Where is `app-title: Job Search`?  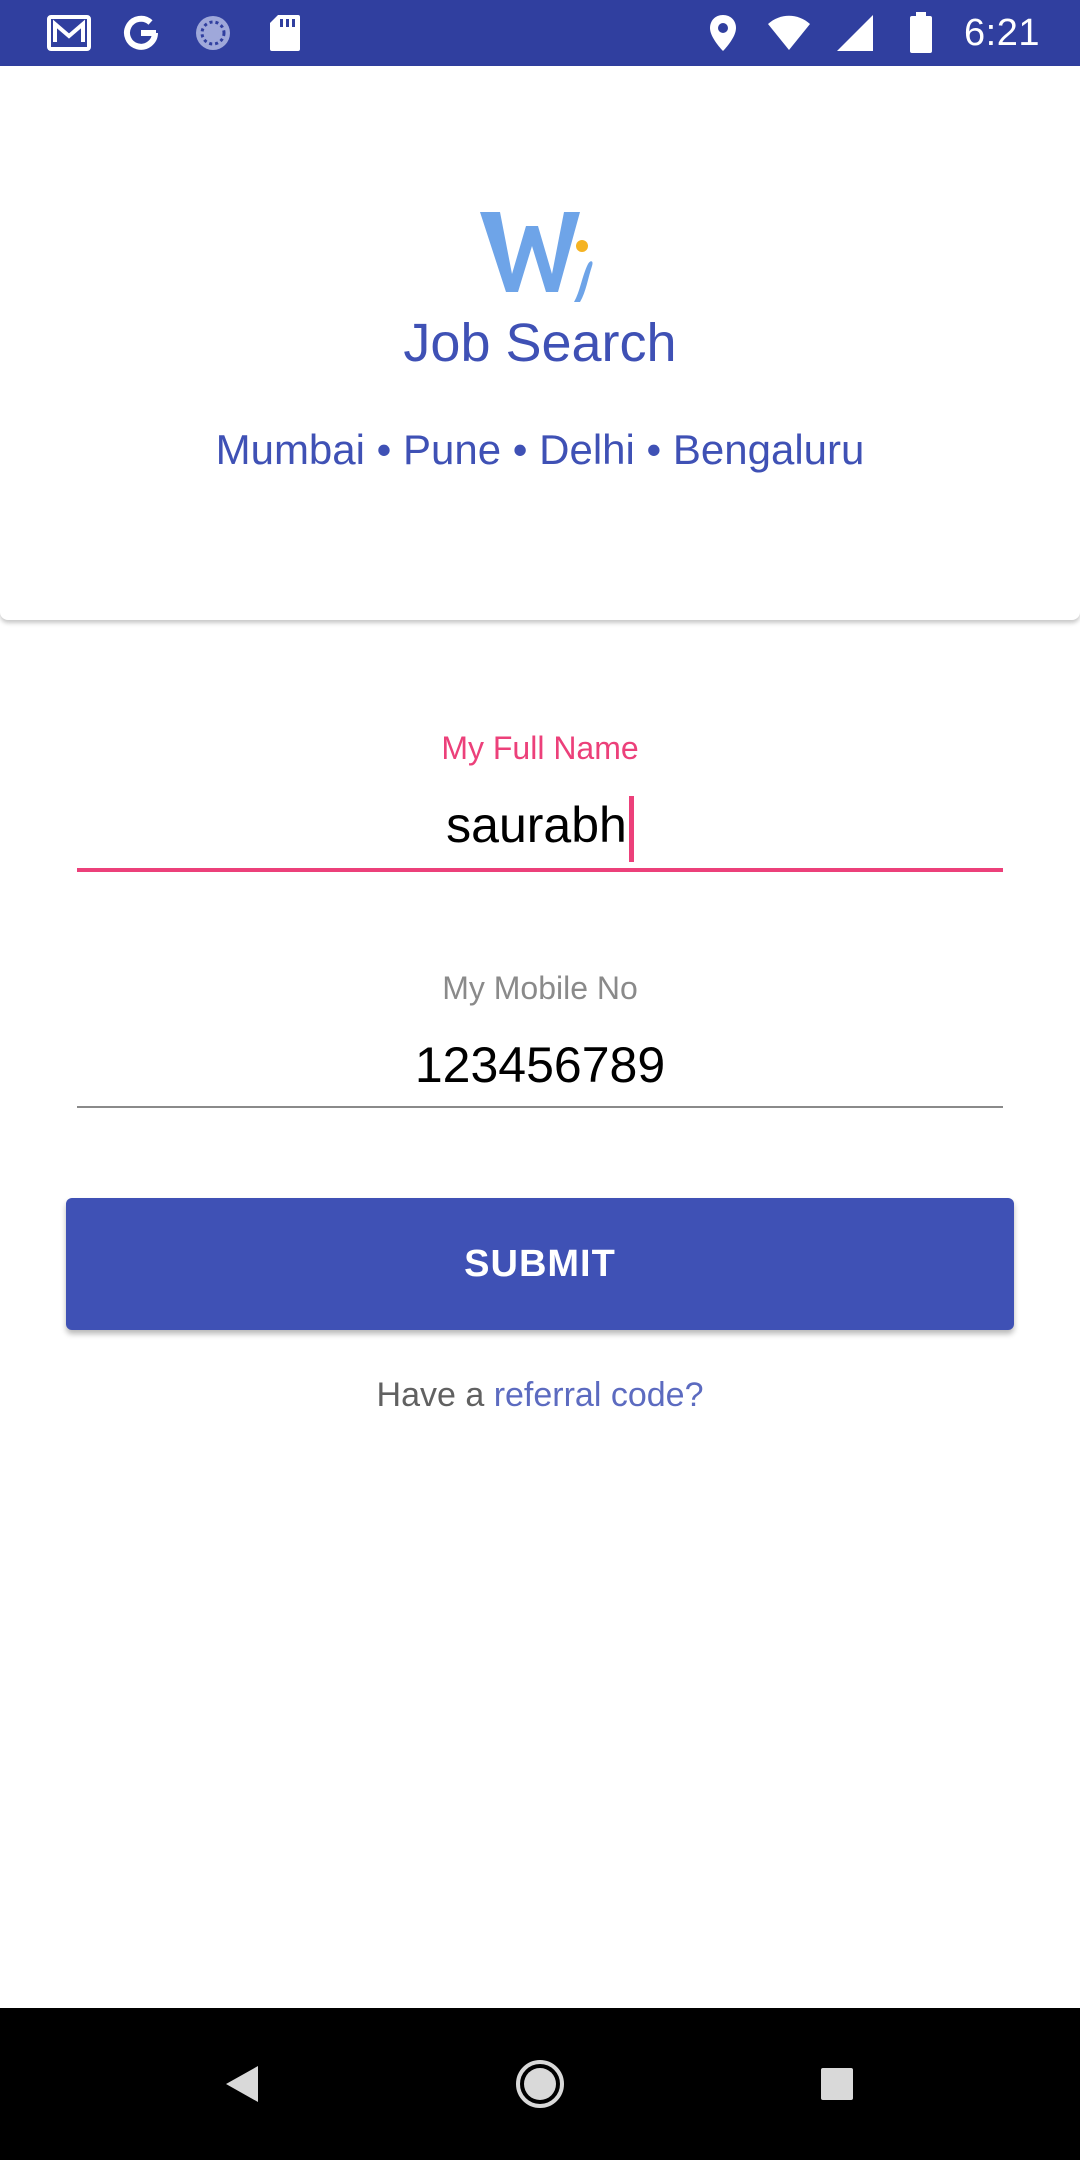 app-title: Job Search is located at coordinates (540, 343).